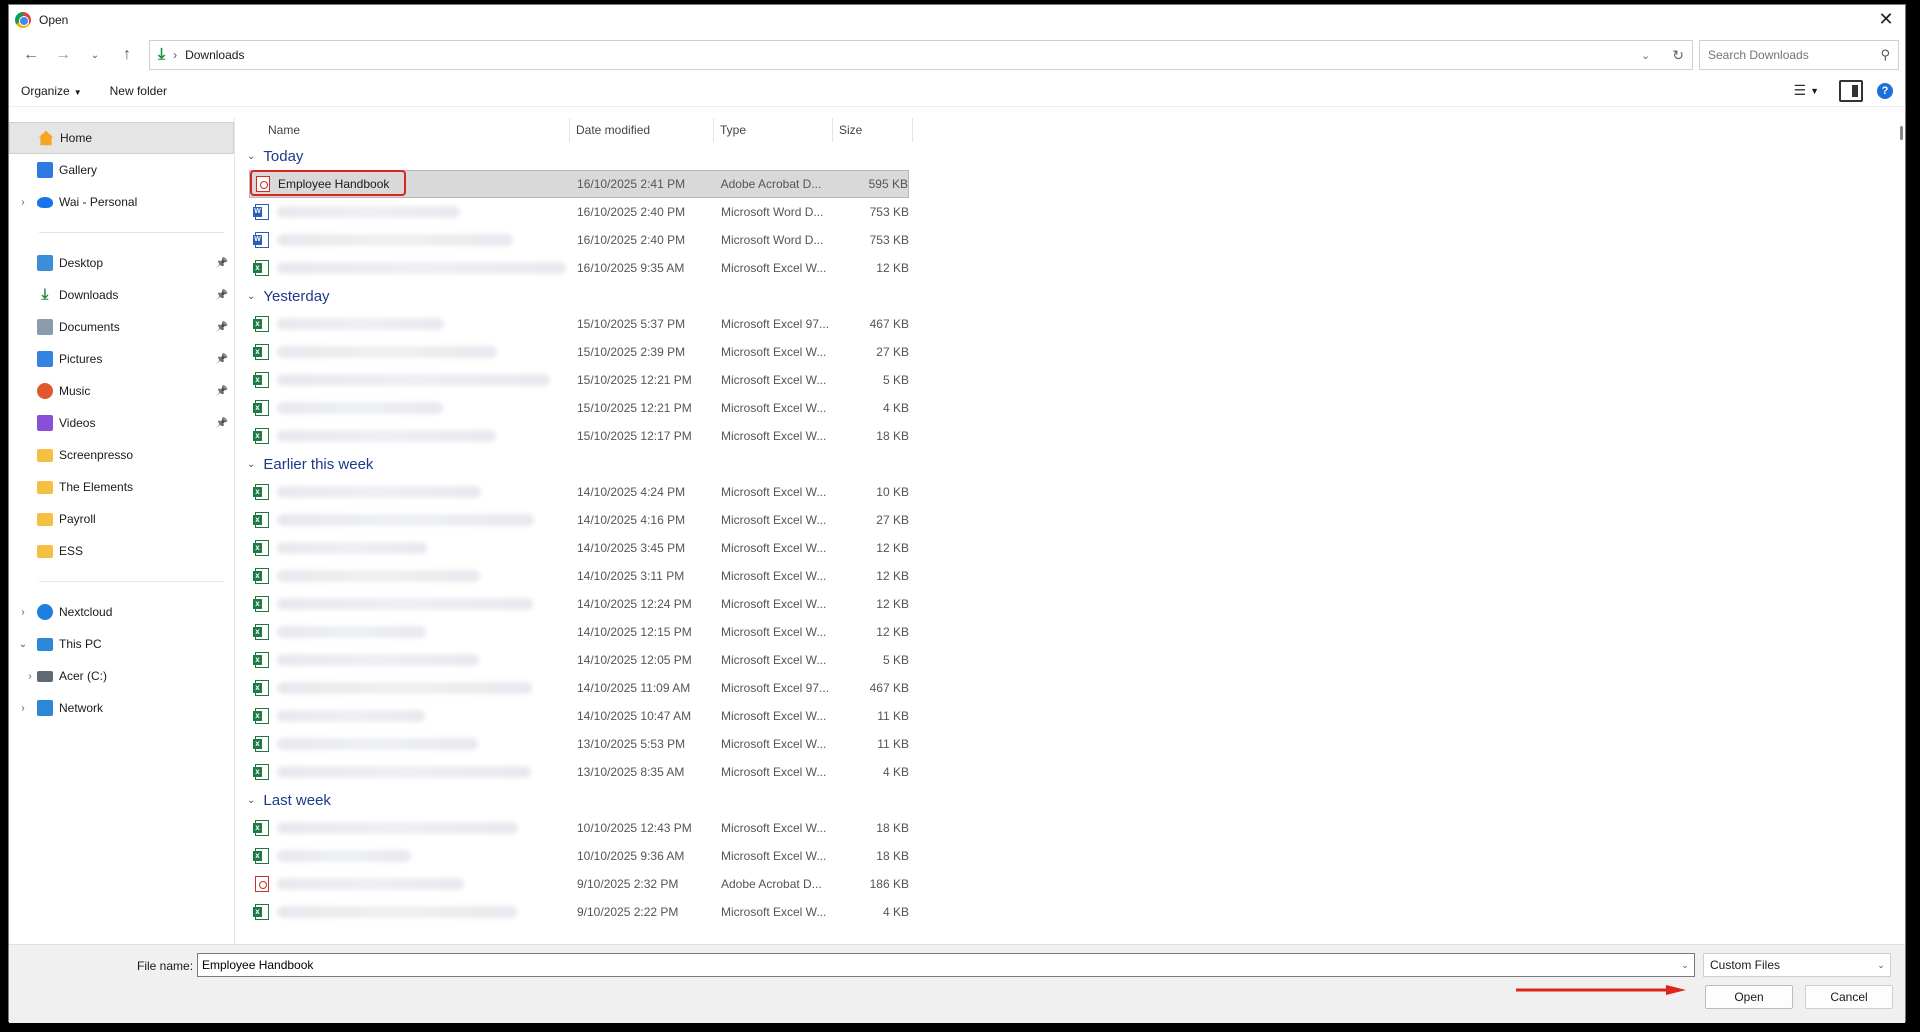  Describe the element at coordinates (121, 170) in the screenshot. I see `sidebar-item-gallery: Gallery` at that location.